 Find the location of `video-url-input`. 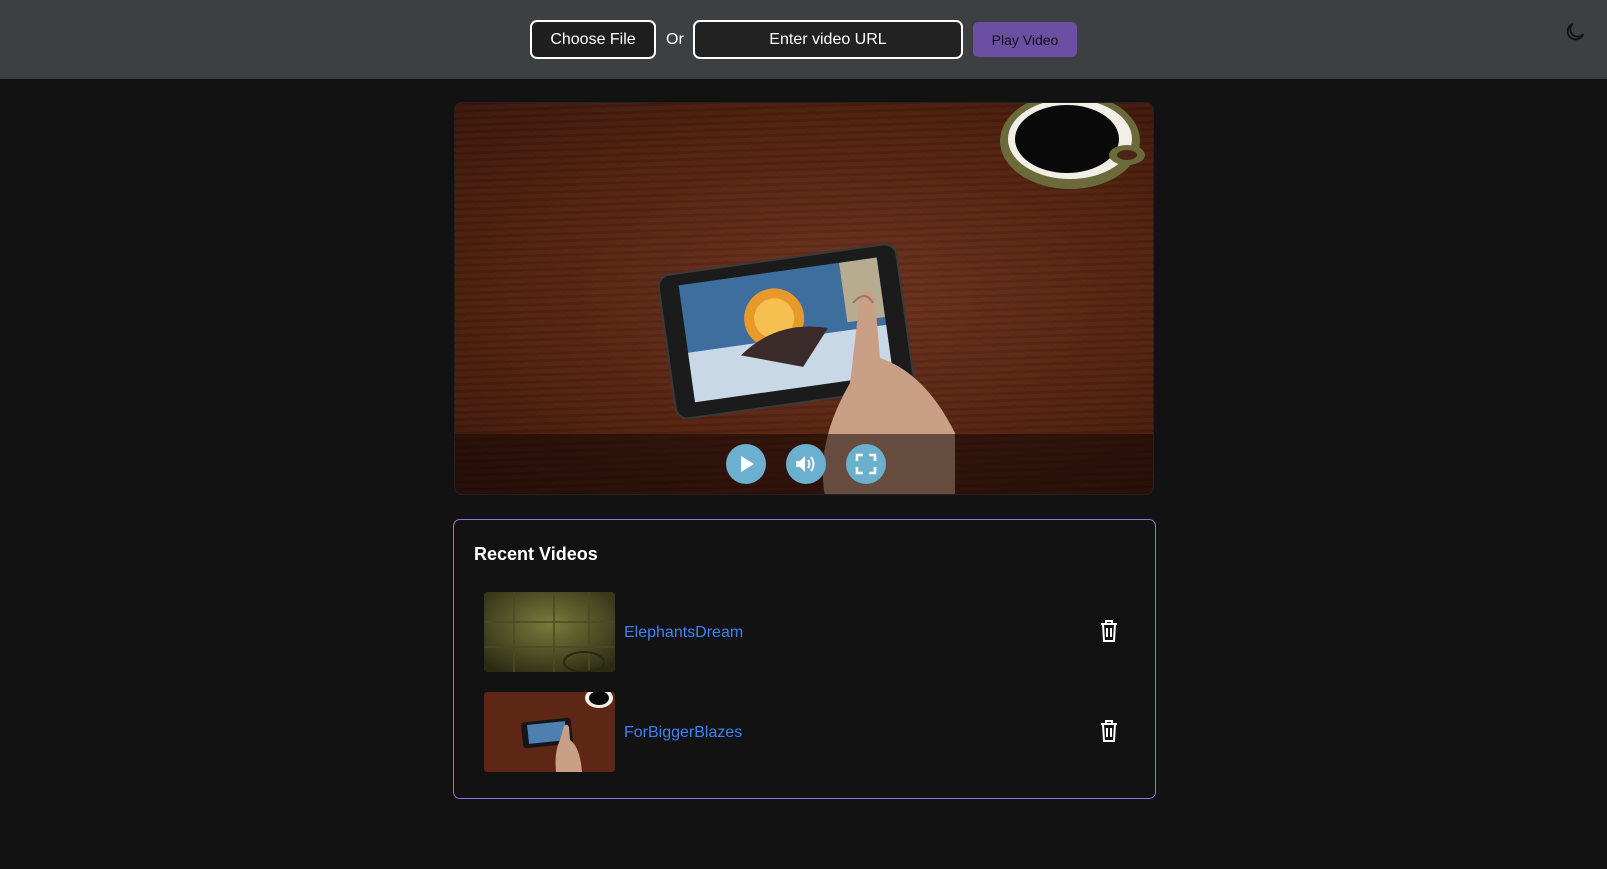

video-url-input is located at coordinates (828, 39).